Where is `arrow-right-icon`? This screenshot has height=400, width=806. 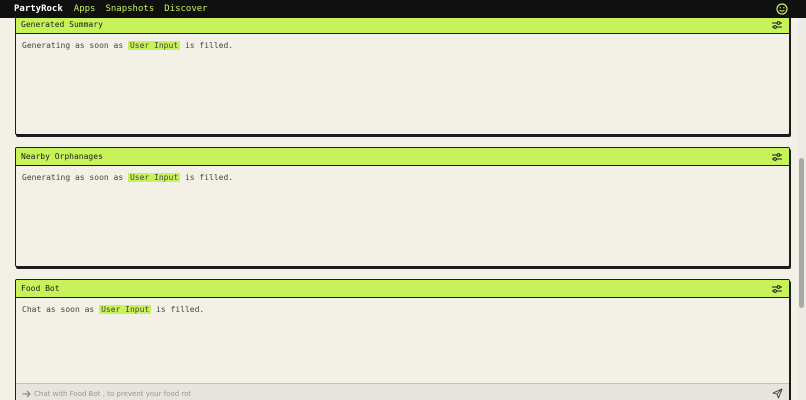 arrow-right-icon is located at coordinates (26, 393).